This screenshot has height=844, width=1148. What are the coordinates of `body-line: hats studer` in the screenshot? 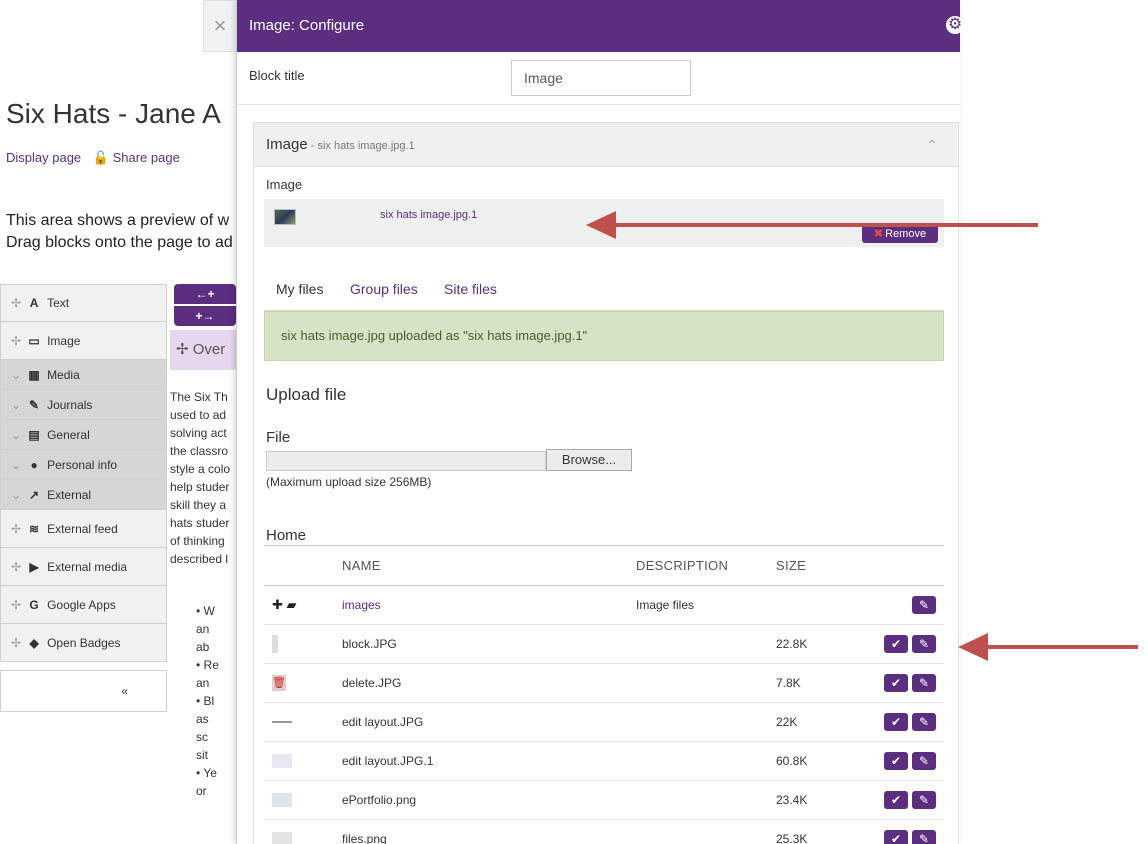 It's located at (200, 523).